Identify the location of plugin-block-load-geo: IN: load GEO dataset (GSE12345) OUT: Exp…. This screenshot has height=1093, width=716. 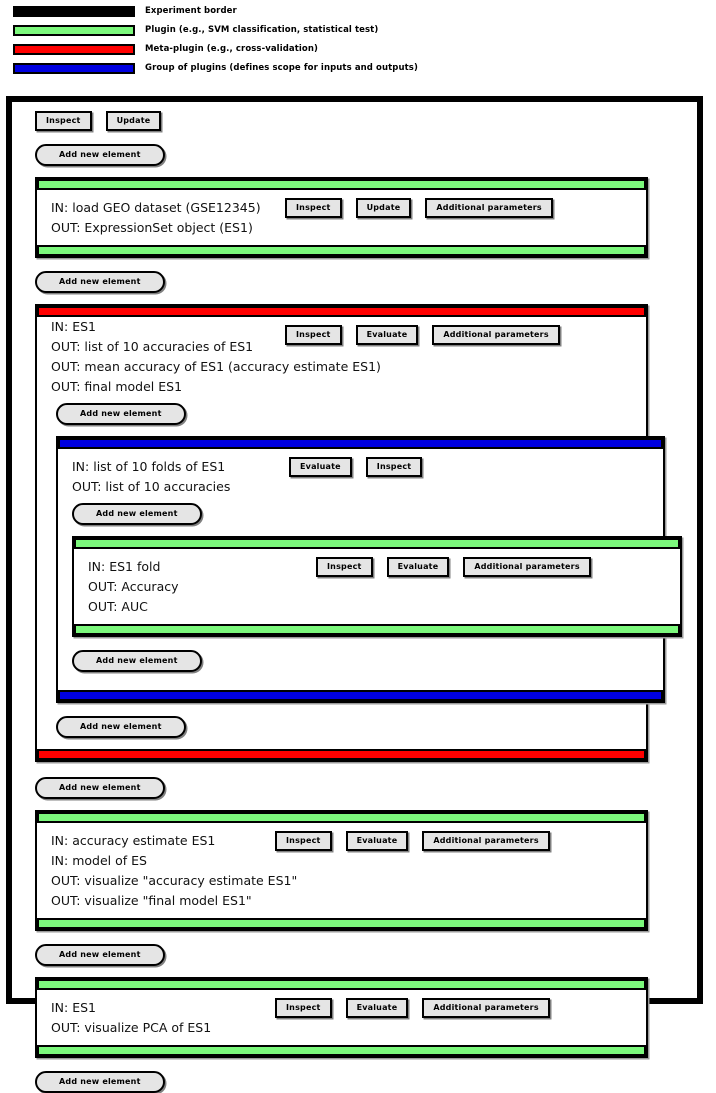
(341, 217).